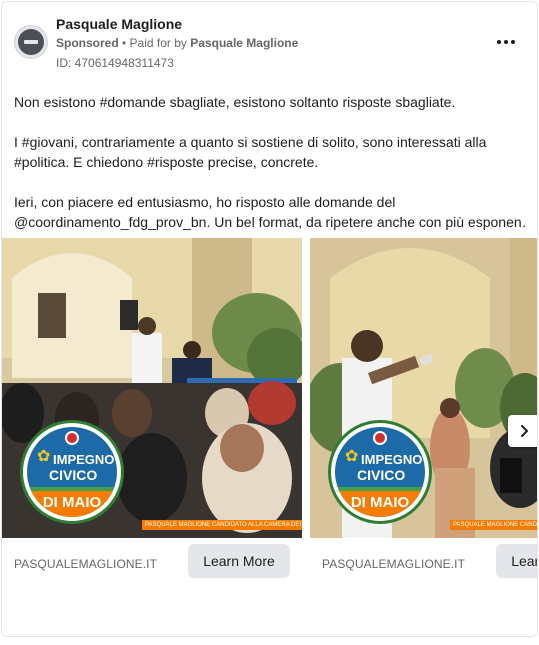 The width and height of the screenshot is (539, 645). What do you see at coordinates (158, 43) in the screenshot?
I see `paid-for-by-label: Paid for by` at bounding box center [158, 43].